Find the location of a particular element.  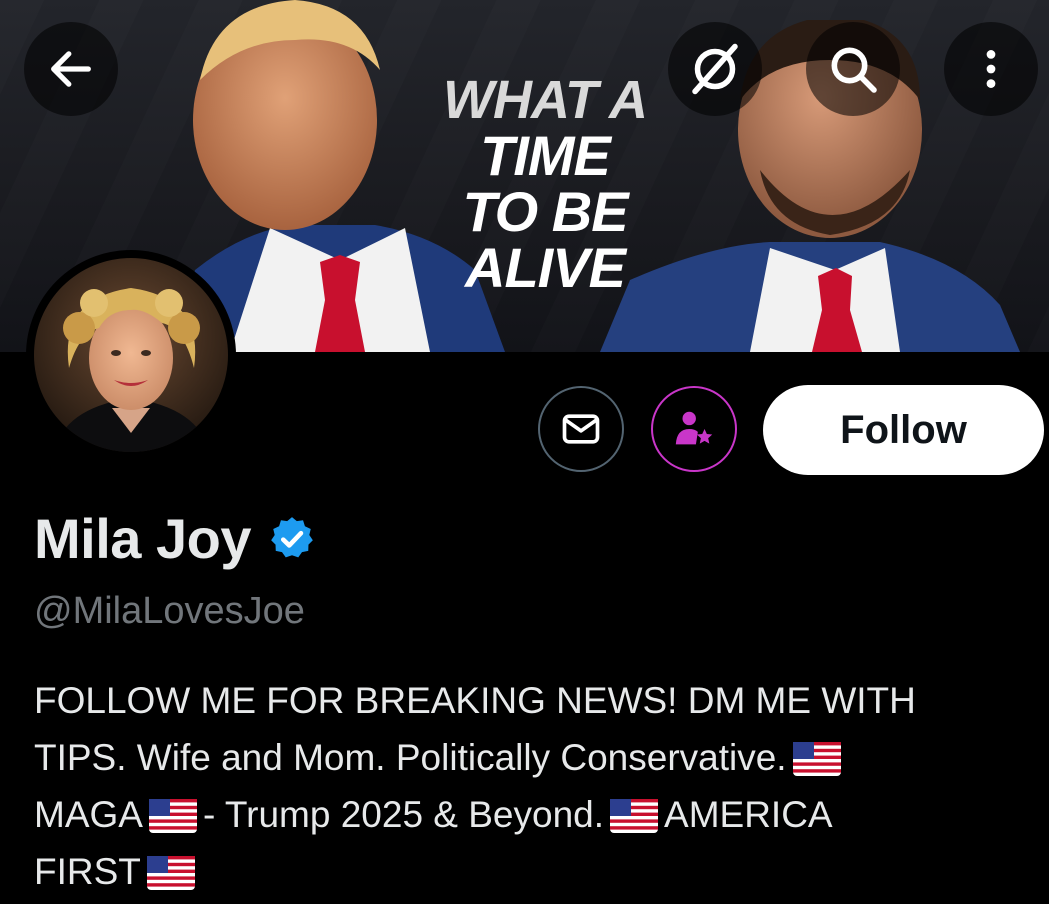

banner-slogan-line: WHAT A is located at coordinates (545, 100).